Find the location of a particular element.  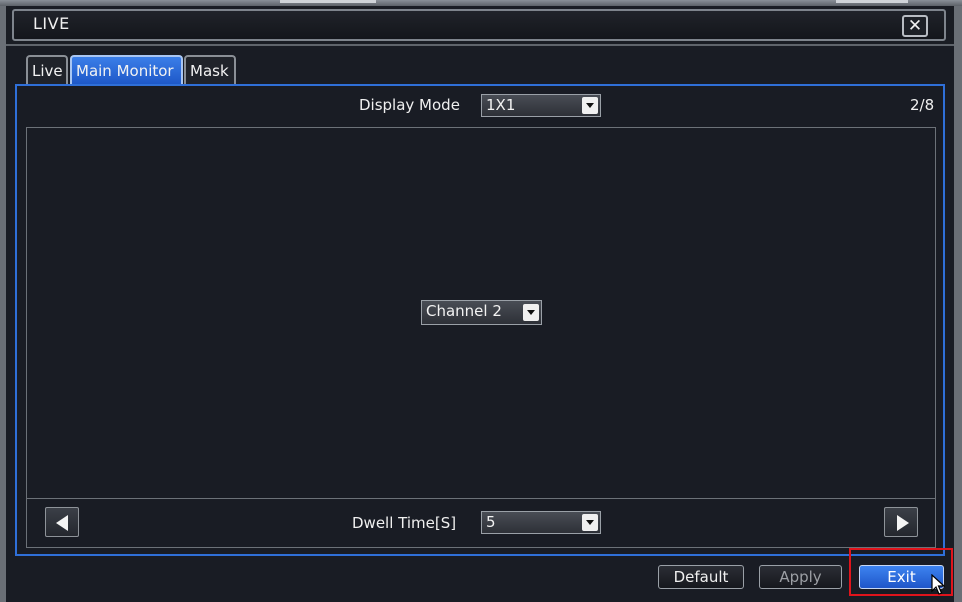

background-window-strip is located at coordinates (481, 3).